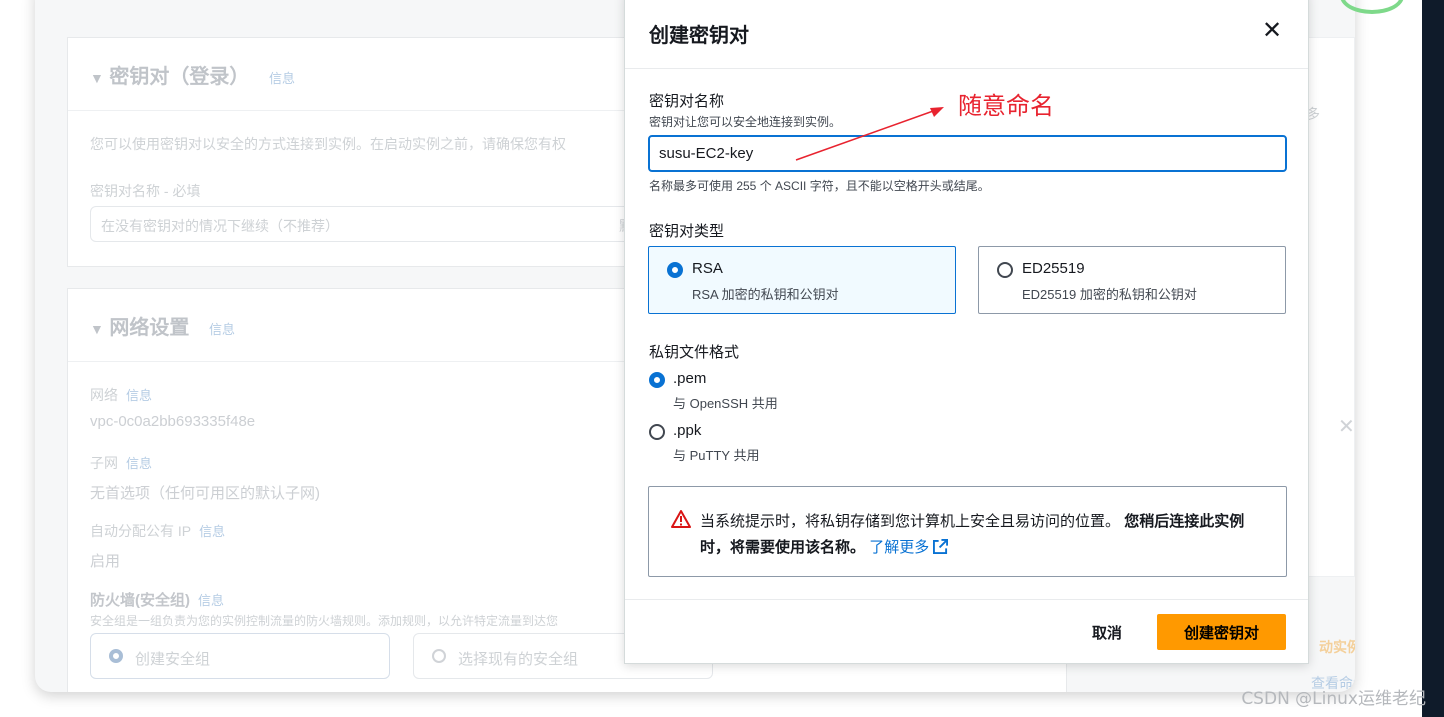 This screenshot has width=1444, height=717. Describe the element at coordinates (966, 632) in the screenshot. I see `modal-footer: 取消 创建密钥对` at that location.